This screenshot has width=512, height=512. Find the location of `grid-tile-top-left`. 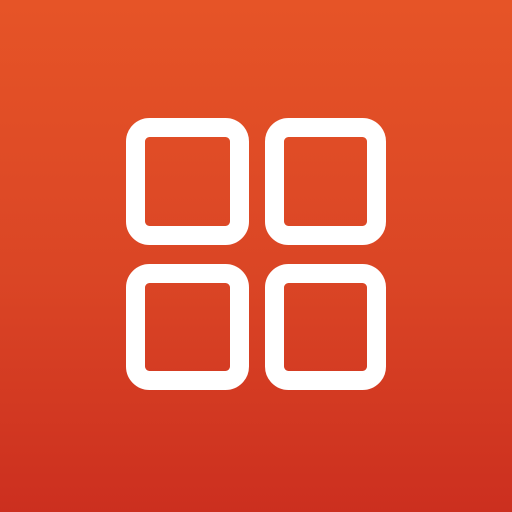

grid-tile-top-left is located at coordinates (187, 181).